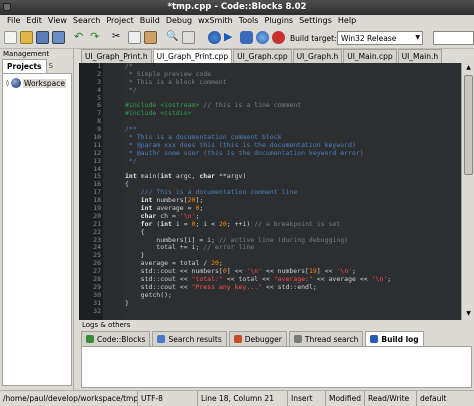 This screenshot has height=406, width=474. Describe the element at coordinates (331, 339) in the screenshot. I see `tab-label: Thread search` at that location.